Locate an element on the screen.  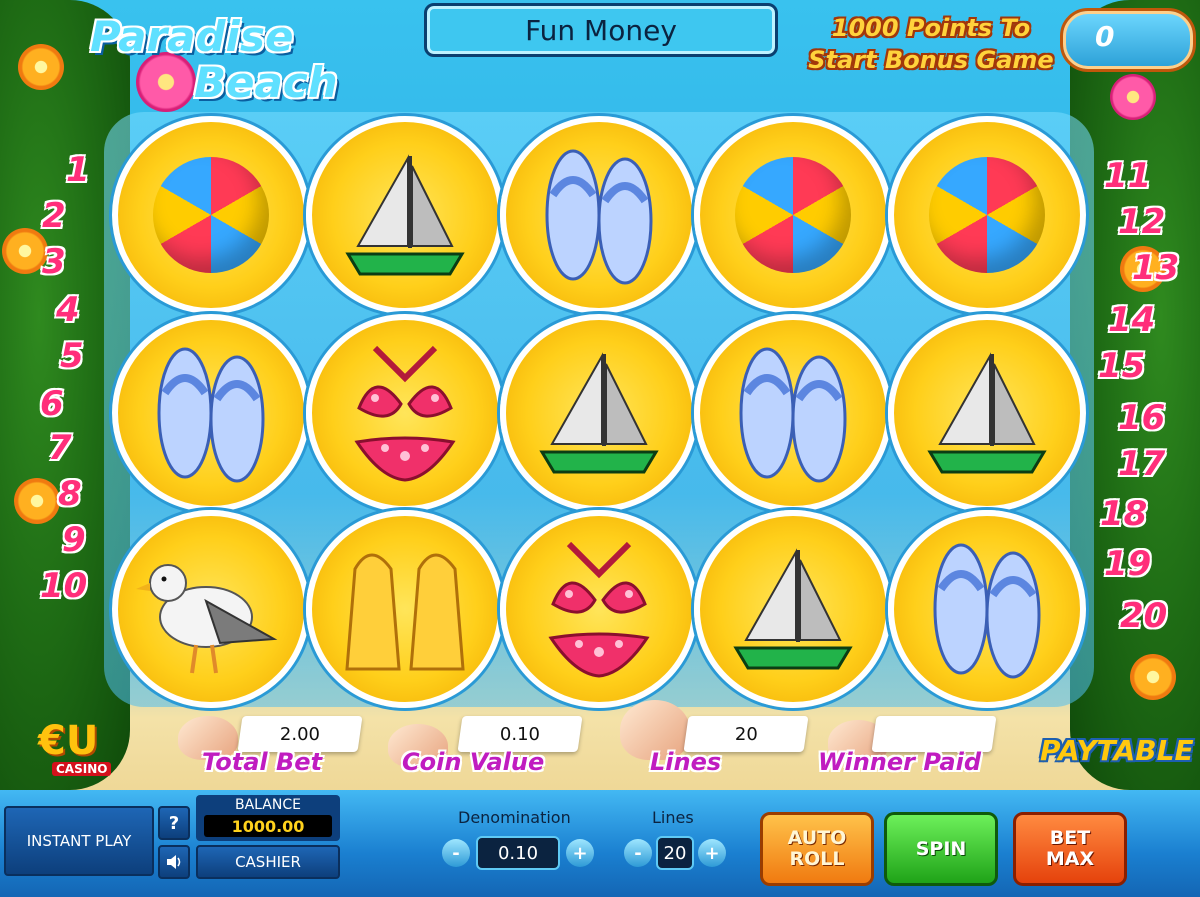
payline-number: 14 is located at coordinates (1132, 320).